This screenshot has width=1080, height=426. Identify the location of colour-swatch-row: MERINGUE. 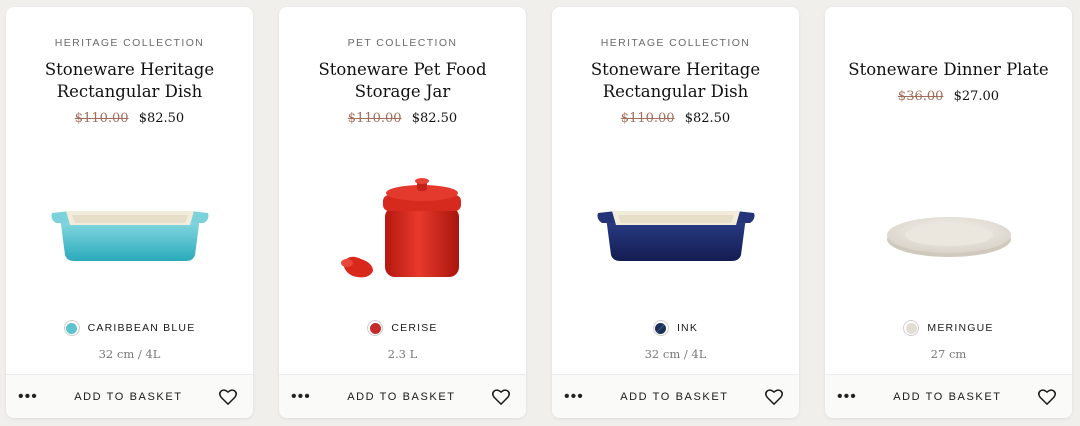
(948, 328).